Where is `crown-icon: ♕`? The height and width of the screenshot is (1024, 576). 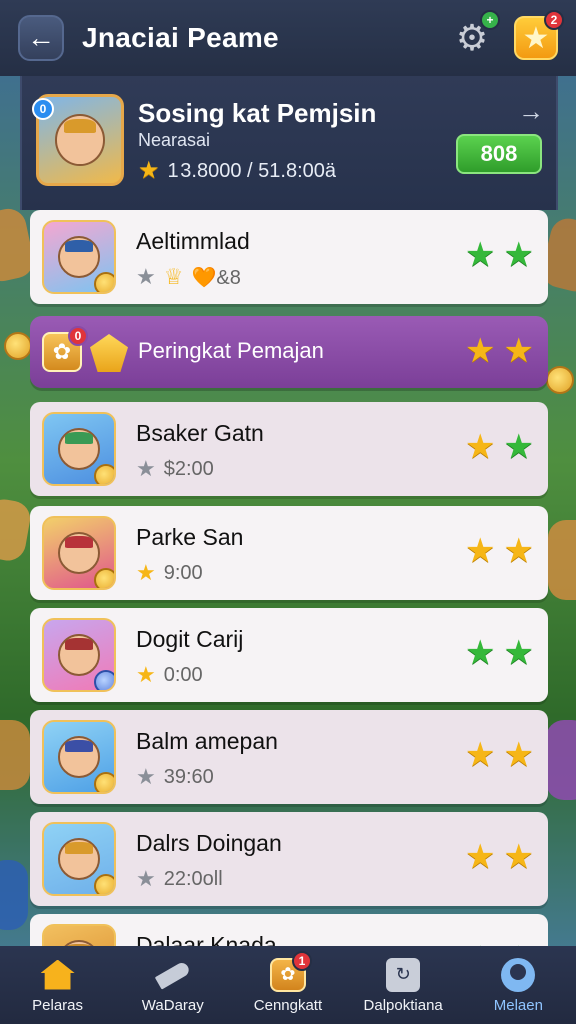 crown-icon: ♕ is located at coordinates (173, 276).